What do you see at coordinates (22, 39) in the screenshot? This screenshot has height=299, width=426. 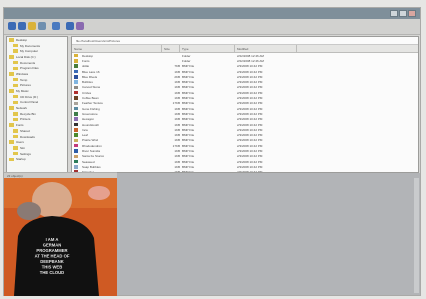 I see `tree-item-label: Desktop` at bounding box center [22, 39].